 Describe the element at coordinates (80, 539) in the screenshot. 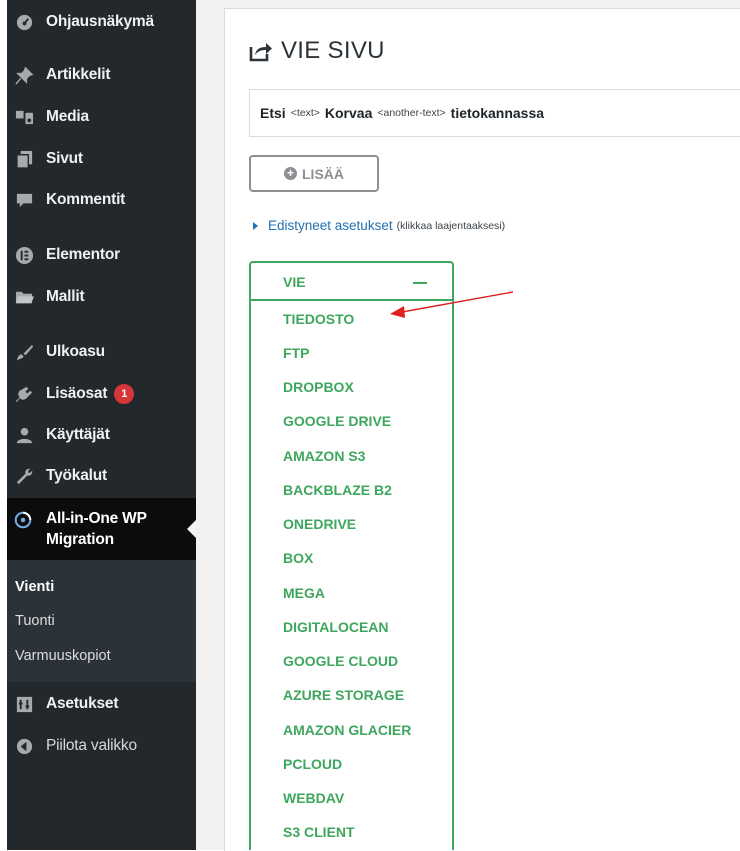

I see `label-line-2: Migration` at that location.